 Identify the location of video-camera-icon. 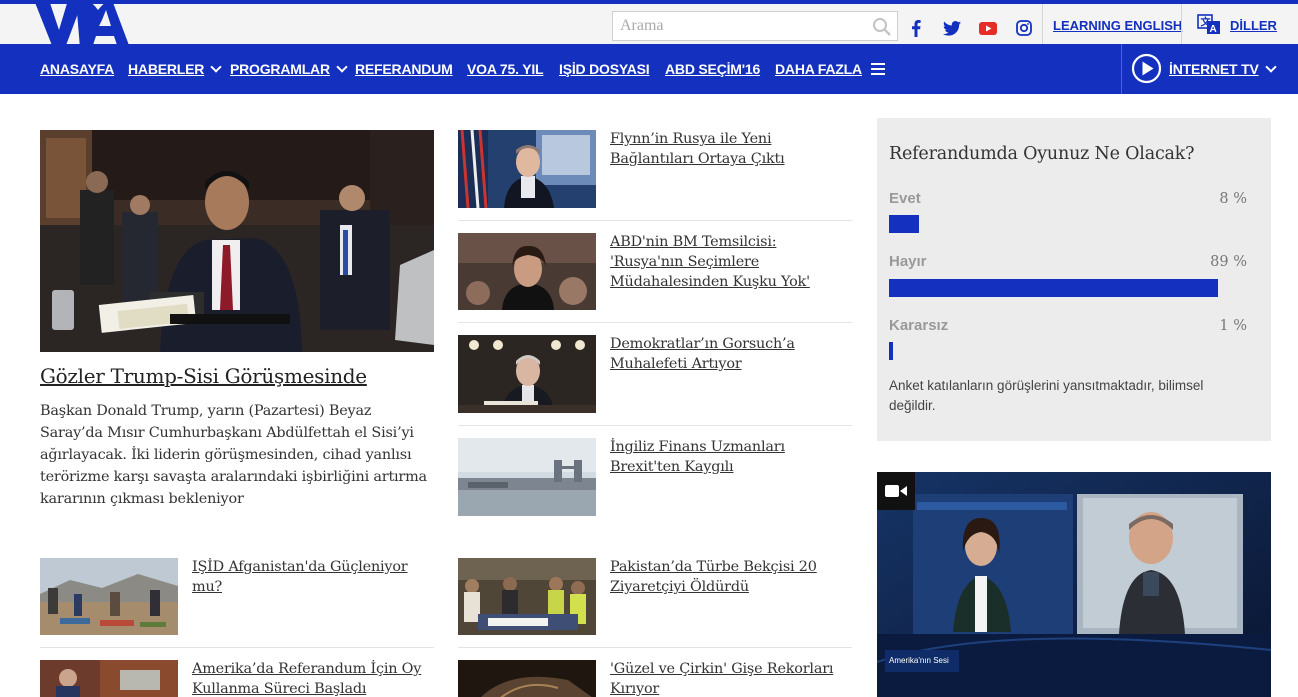
(896, 491).